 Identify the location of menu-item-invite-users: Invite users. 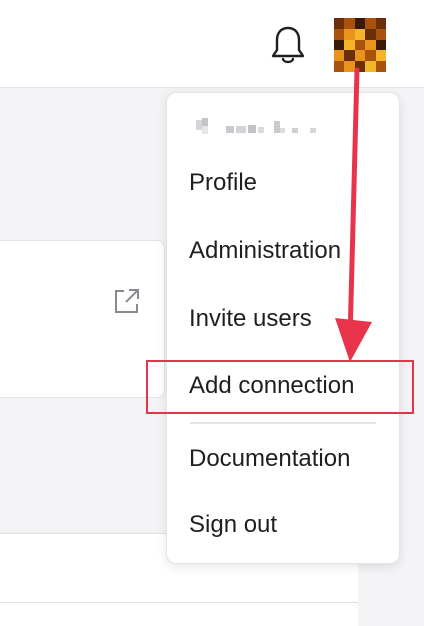
(250, 319).